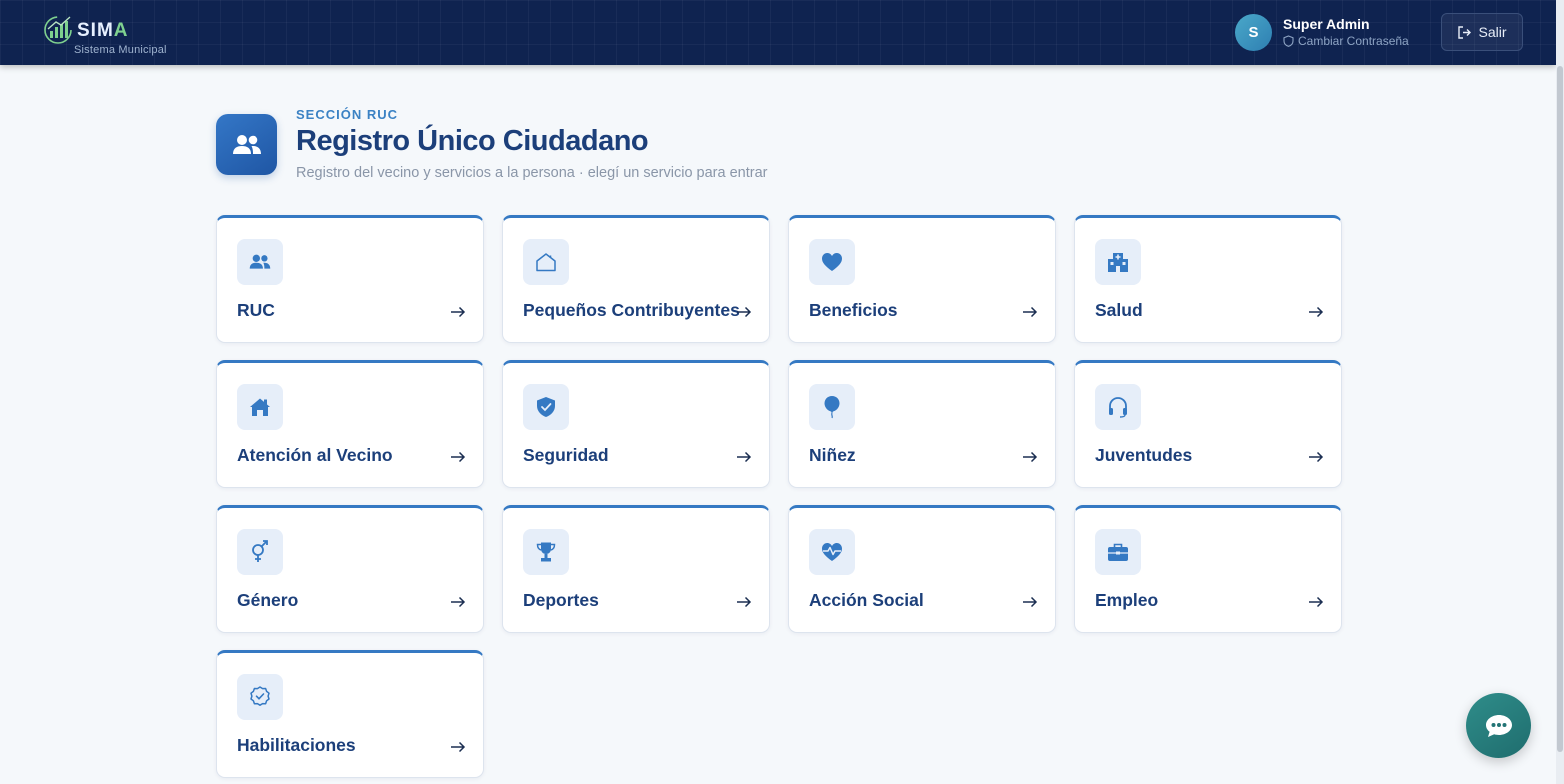 The height and width of the screenshot is (784, 1564). I want to click on house-icon, so click(546, 262).